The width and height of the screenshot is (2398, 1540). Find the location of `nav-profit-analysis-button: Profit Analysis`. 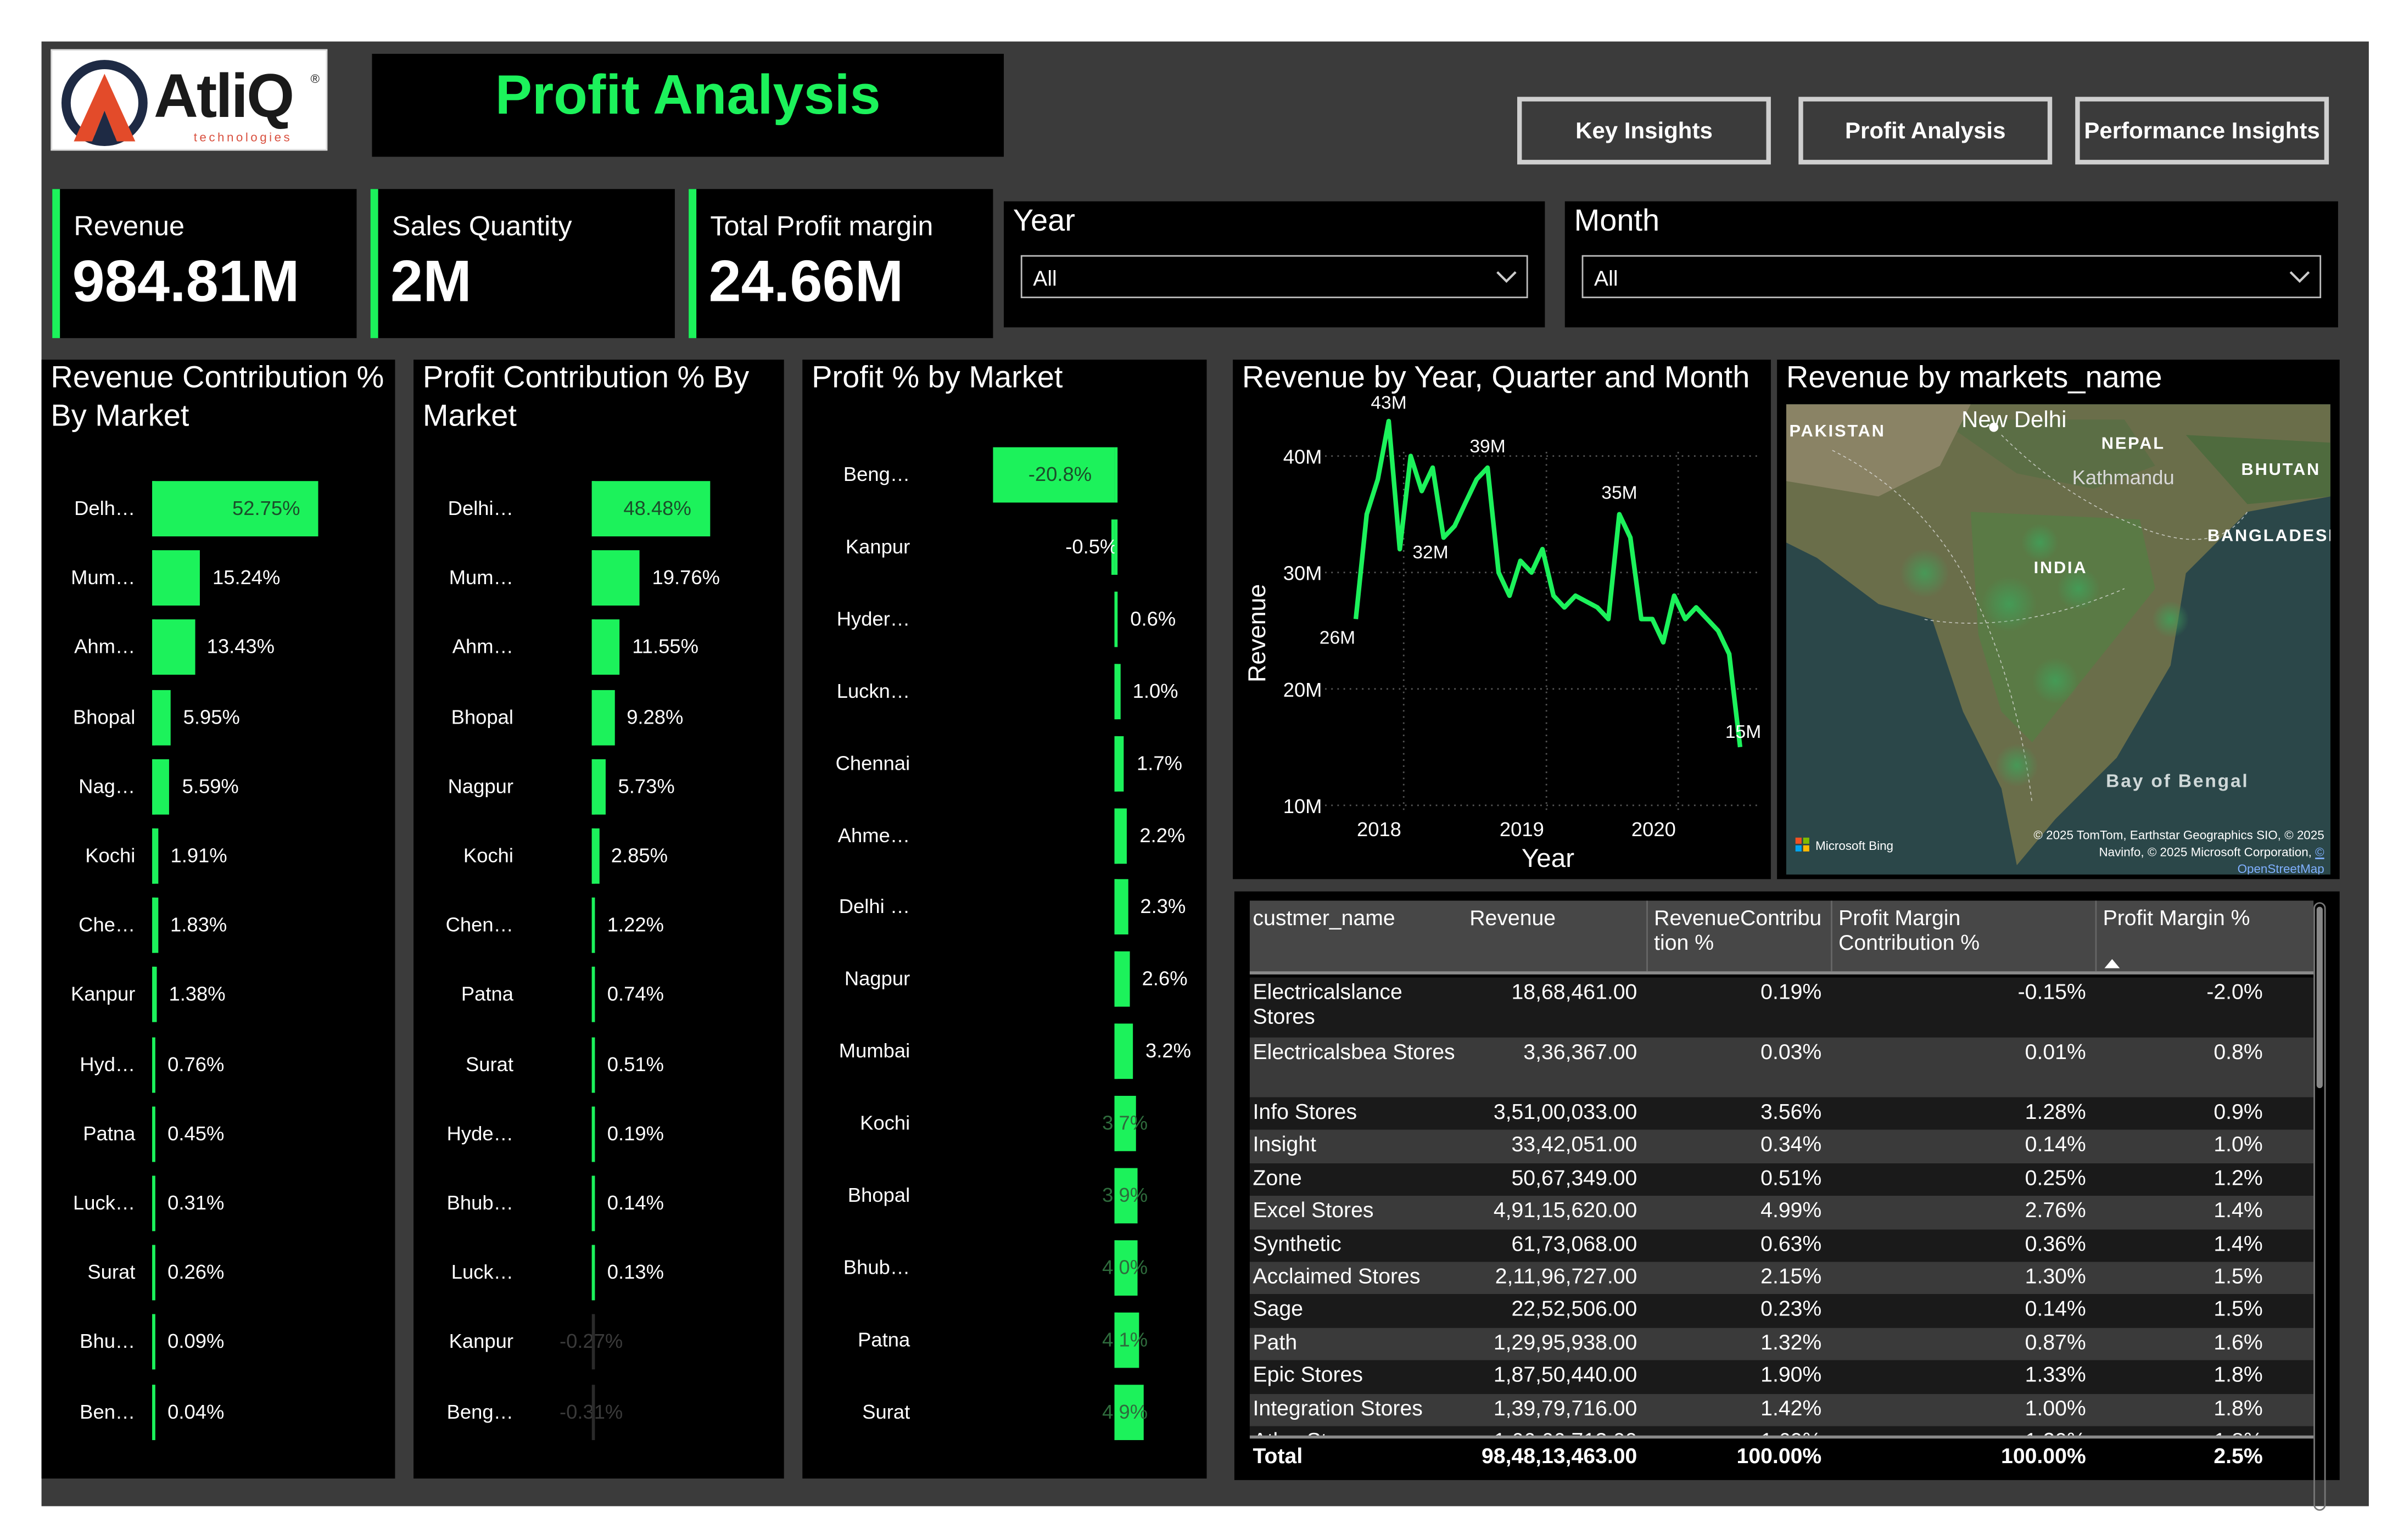

nav-profit-analysis-button: Profit Analysis is located at coordinates (1925, 131).